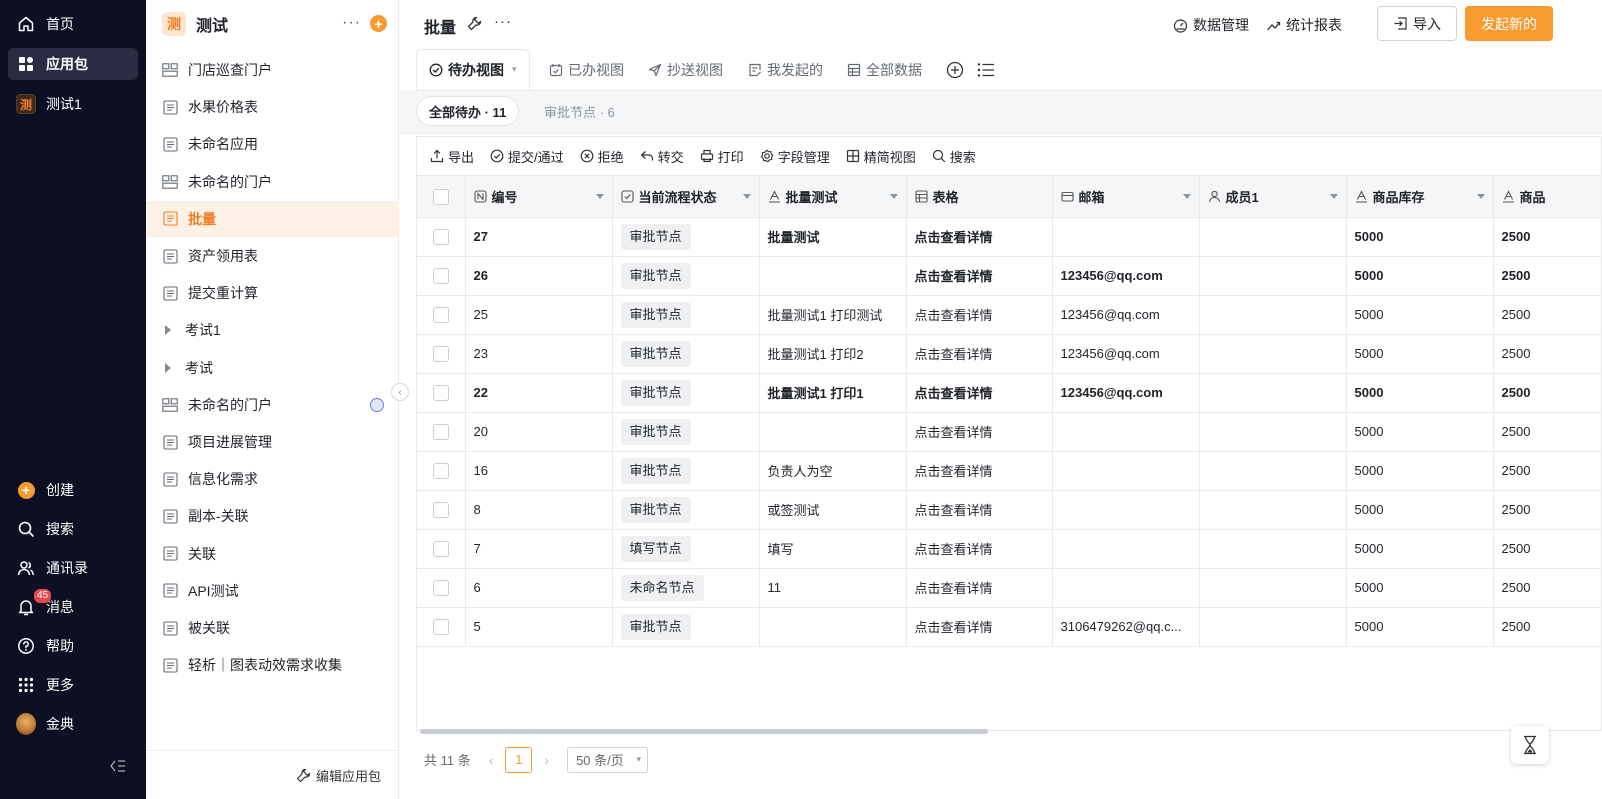 The height and width of the screenshot is (799, 1602). I want to click on collapse-nav-icon, so click(118, 767).